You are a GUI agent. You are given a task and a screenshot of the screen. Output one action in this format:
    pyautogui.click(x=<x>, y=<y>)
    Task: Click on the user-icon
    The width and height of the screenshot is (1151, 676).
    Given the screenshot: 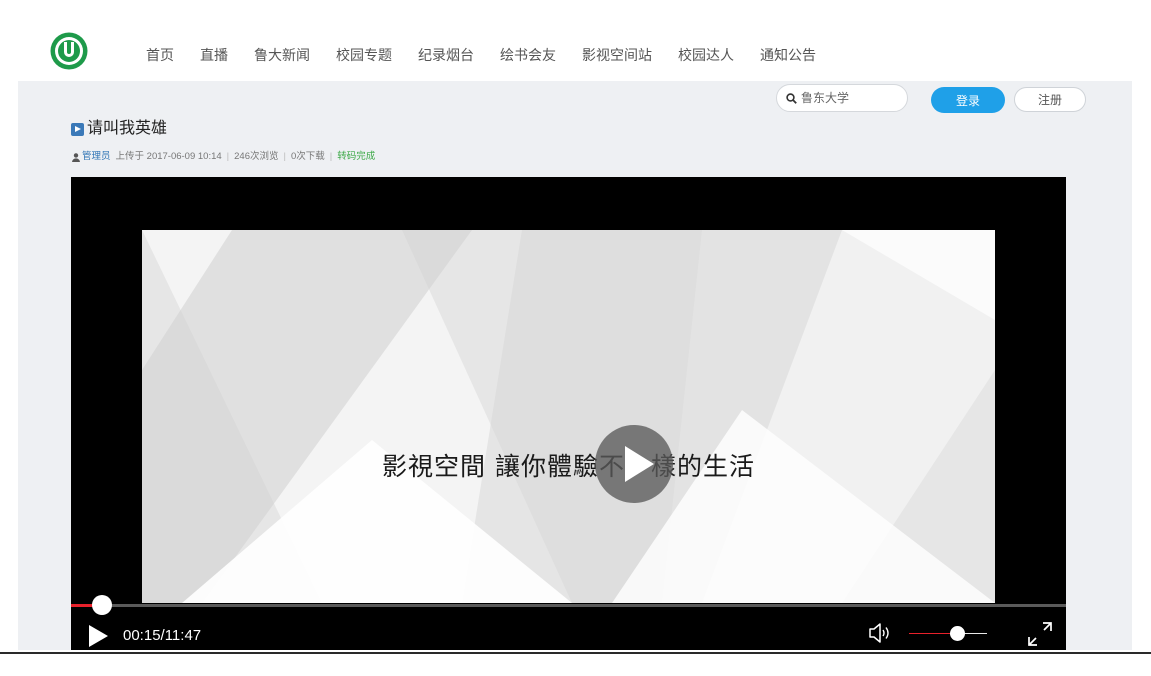 What is the action you would take?
    pyautogui.click(x=76, y=157)
    